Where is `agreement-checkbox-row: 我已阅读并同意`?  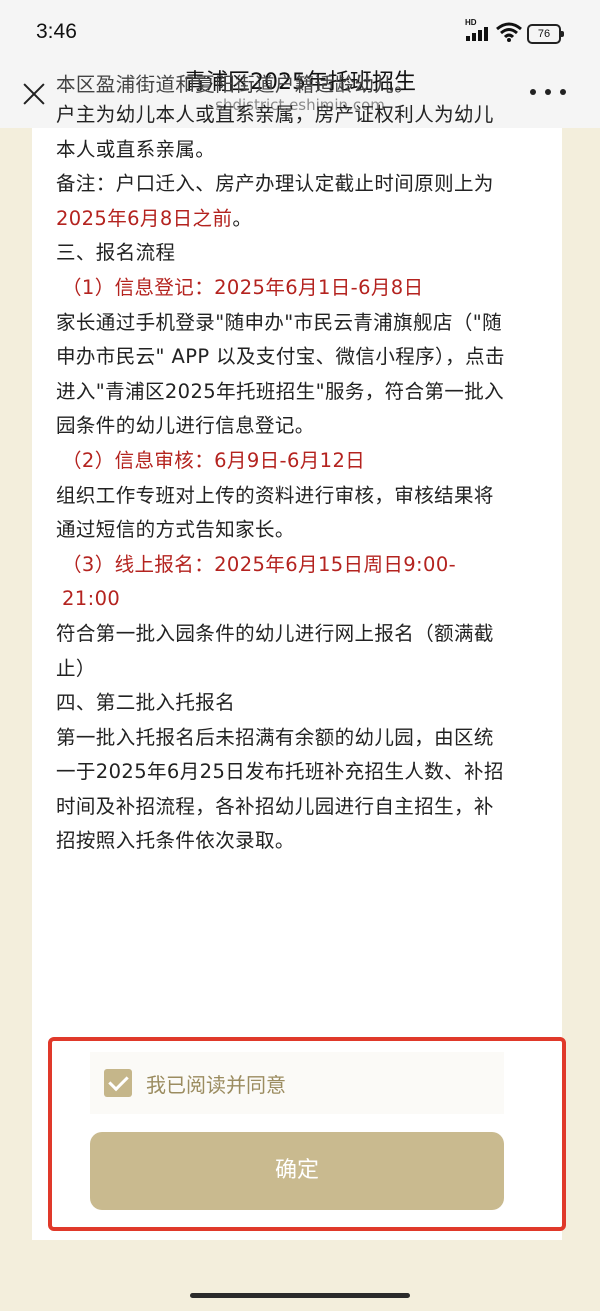
agreement-checkbox-row: 我已阅读并同意 is located at coordinates (297, 1083).